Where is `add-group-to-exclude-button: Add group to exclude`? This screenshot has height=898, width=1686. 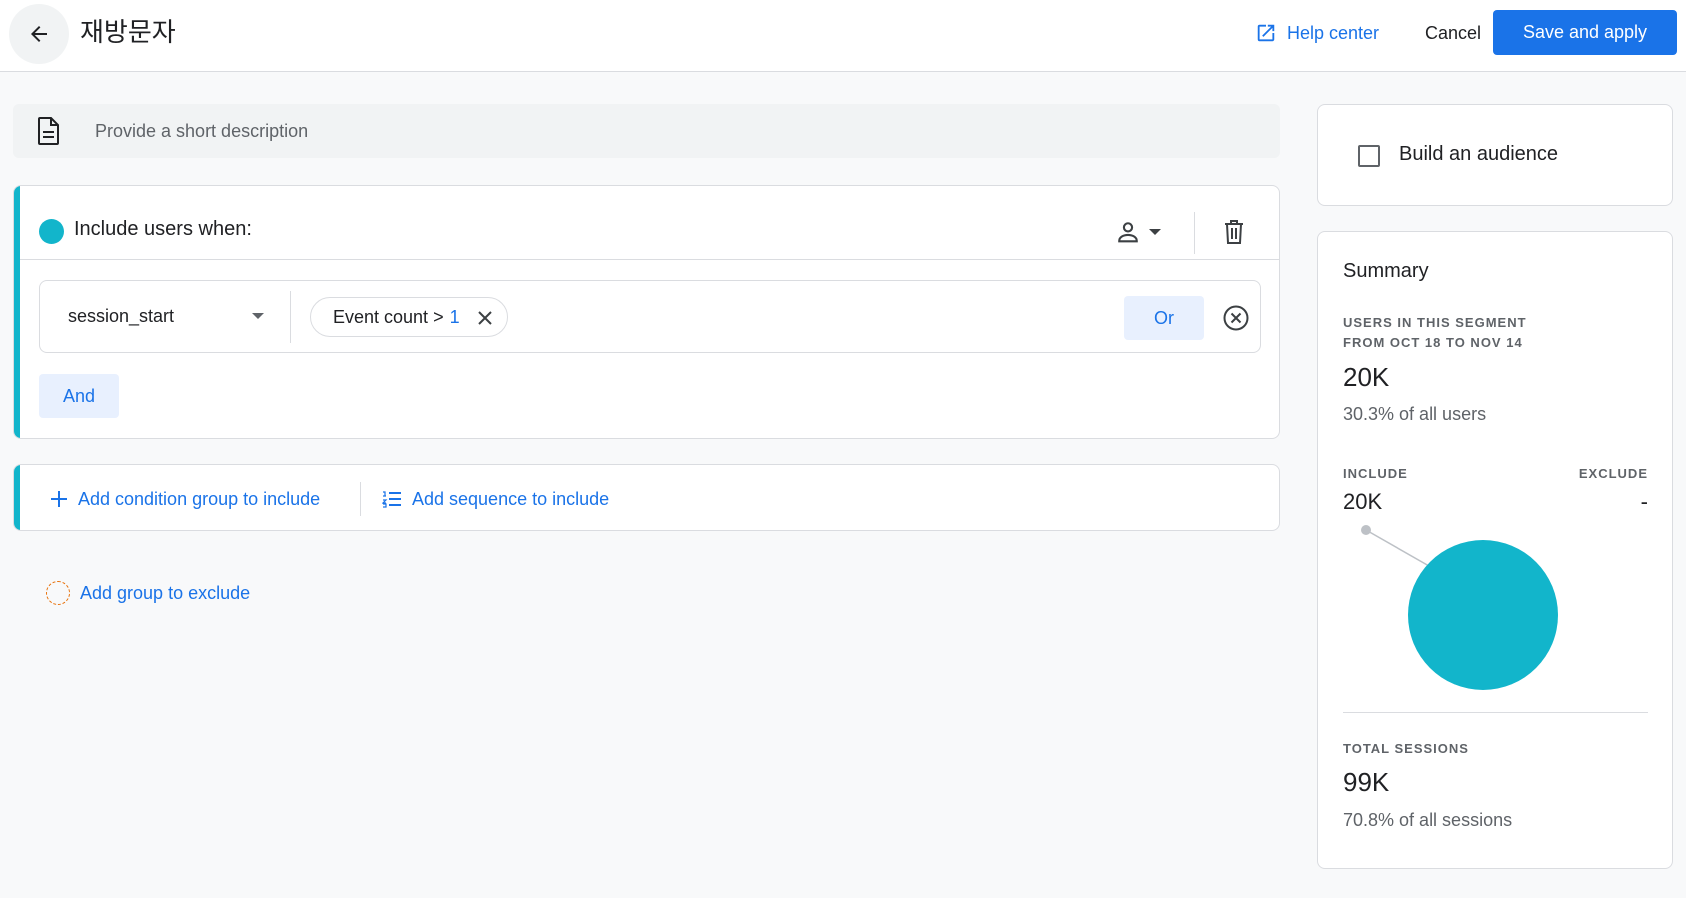
add-group-to-exclude-button: Add group to exclude is located at coordinates (148, 593).